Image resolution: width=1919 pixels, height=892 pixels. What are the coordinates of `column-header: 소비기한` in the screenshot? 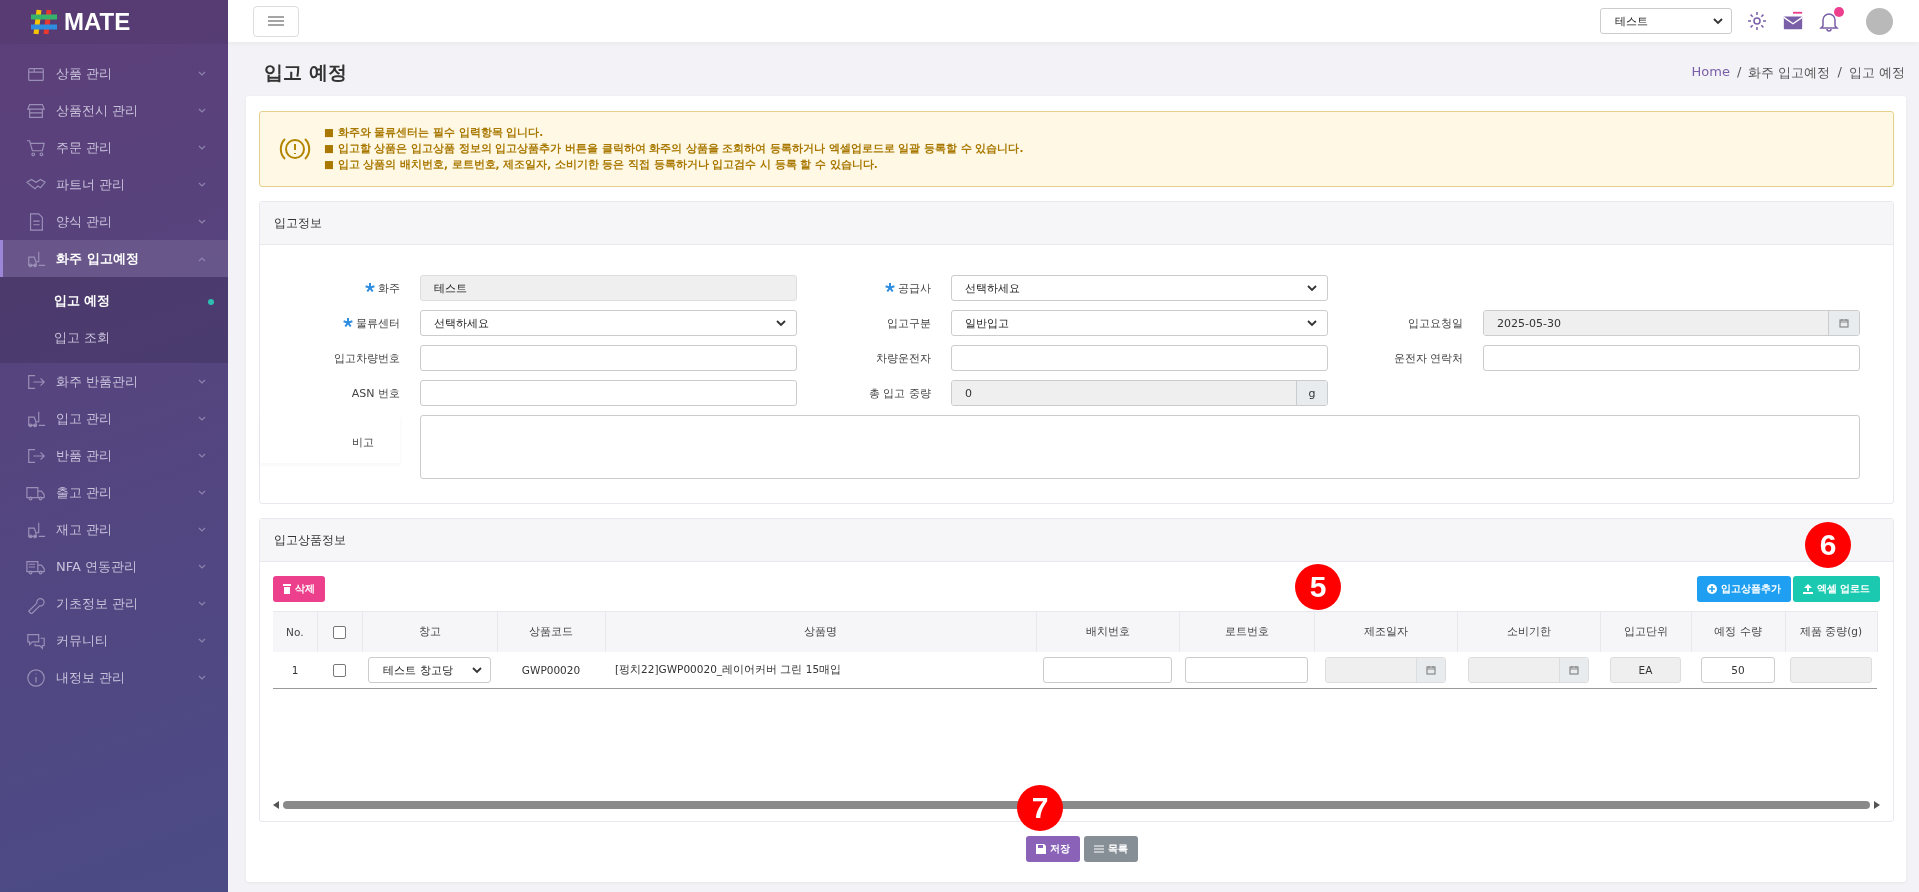 It's located at (1528, 631).